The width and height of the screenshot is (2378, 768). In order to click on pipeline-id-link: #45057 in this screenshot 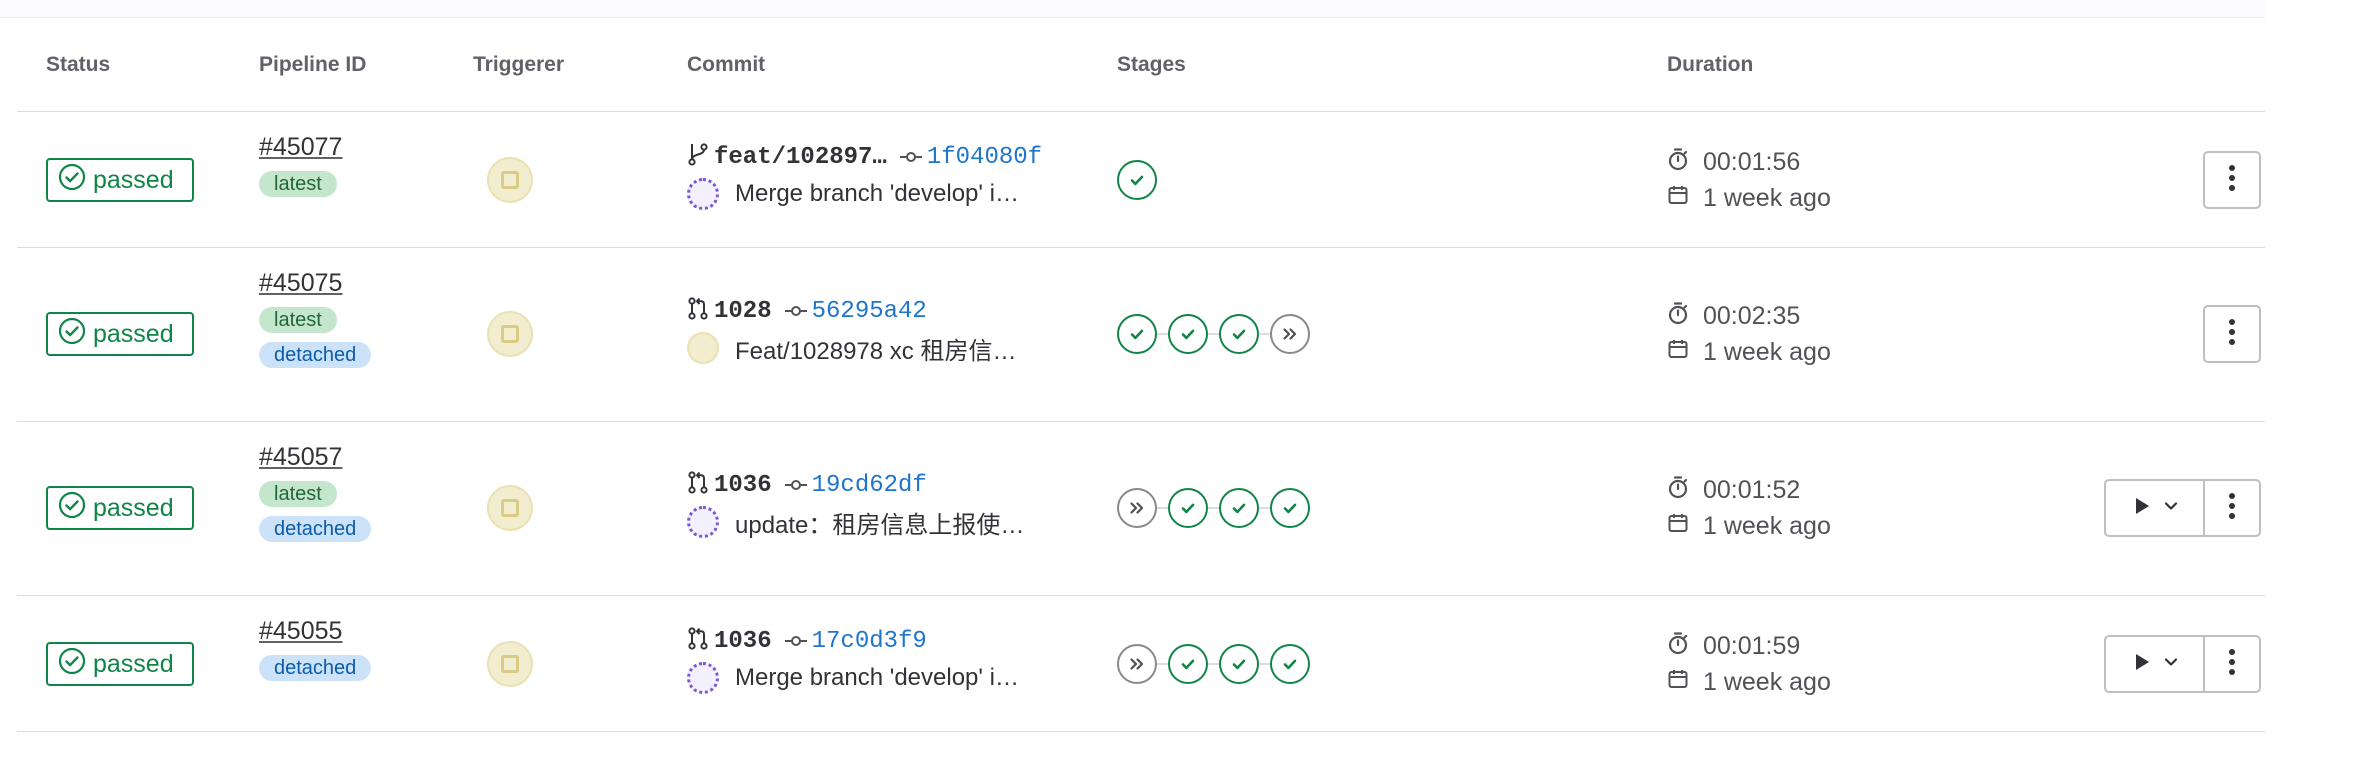, I will do `click(315, 457)`.